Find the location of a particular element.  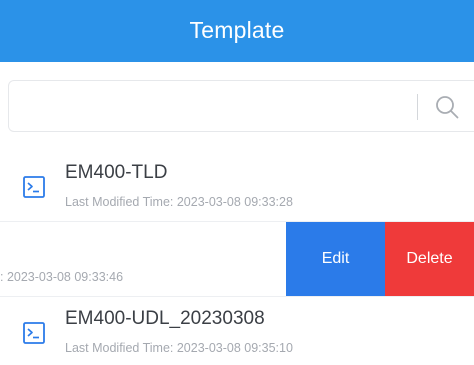

template-name: EM400-UDL_20230308 is located at coordinates (165, 318).